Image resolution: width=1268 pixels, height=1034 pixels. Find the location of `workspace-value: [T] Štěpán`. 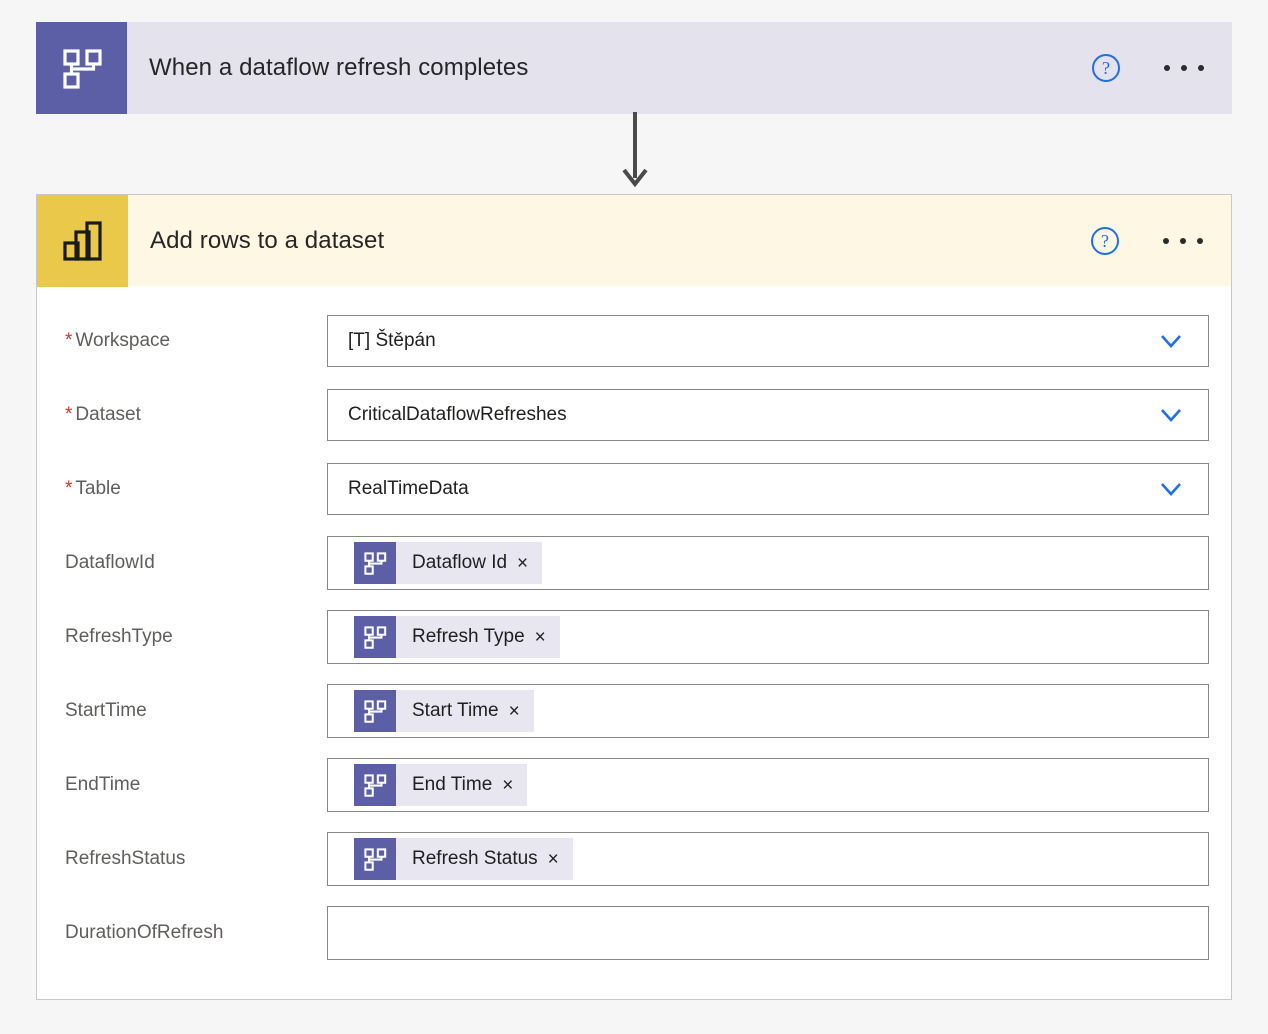

workspace-value: [T] Štěpán is located at coordinates (392, 340).